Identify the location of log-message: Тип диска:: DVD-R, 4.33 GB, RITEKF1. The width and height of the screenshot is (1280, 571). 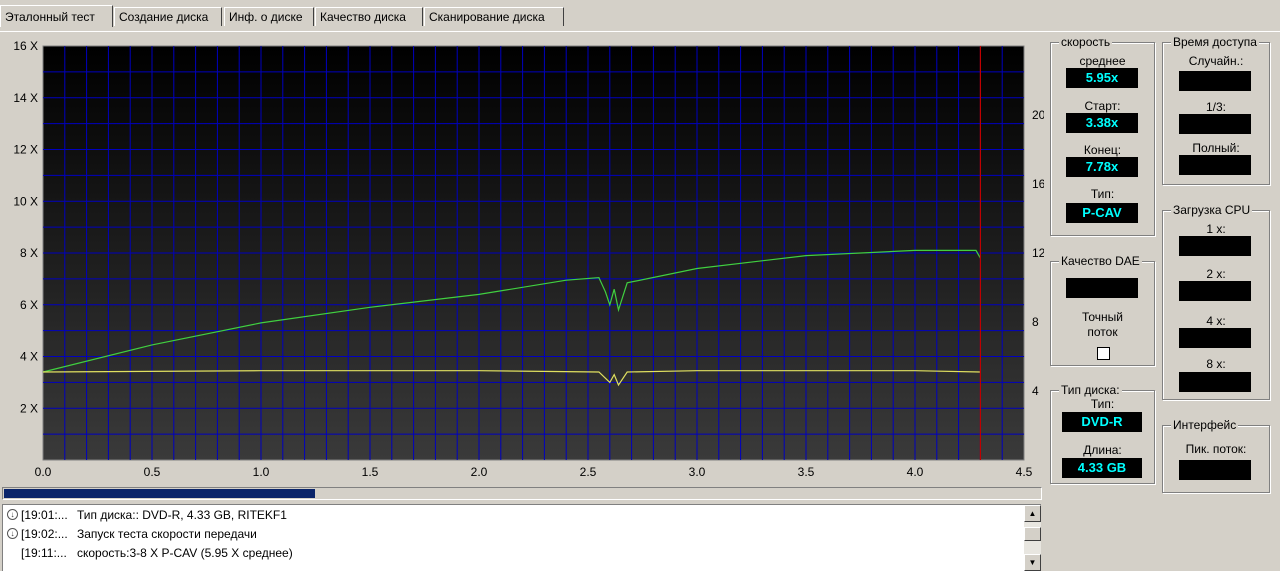
(182, 515).